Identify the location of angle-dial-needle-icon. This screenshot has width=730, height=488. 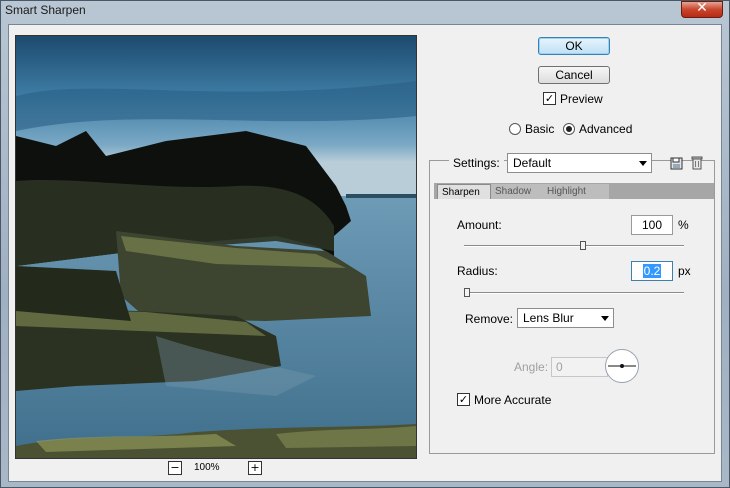
(622, 366).